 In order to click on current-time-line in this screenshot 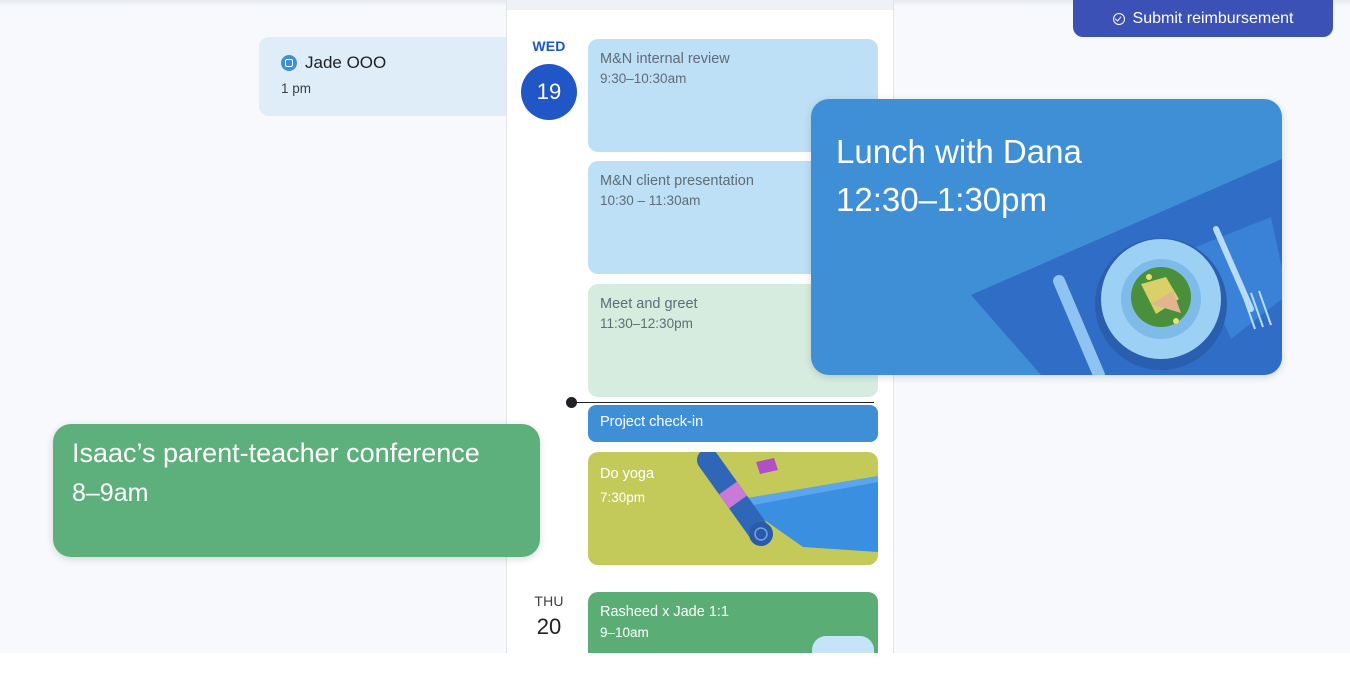, I will do `click(723, 402)`.